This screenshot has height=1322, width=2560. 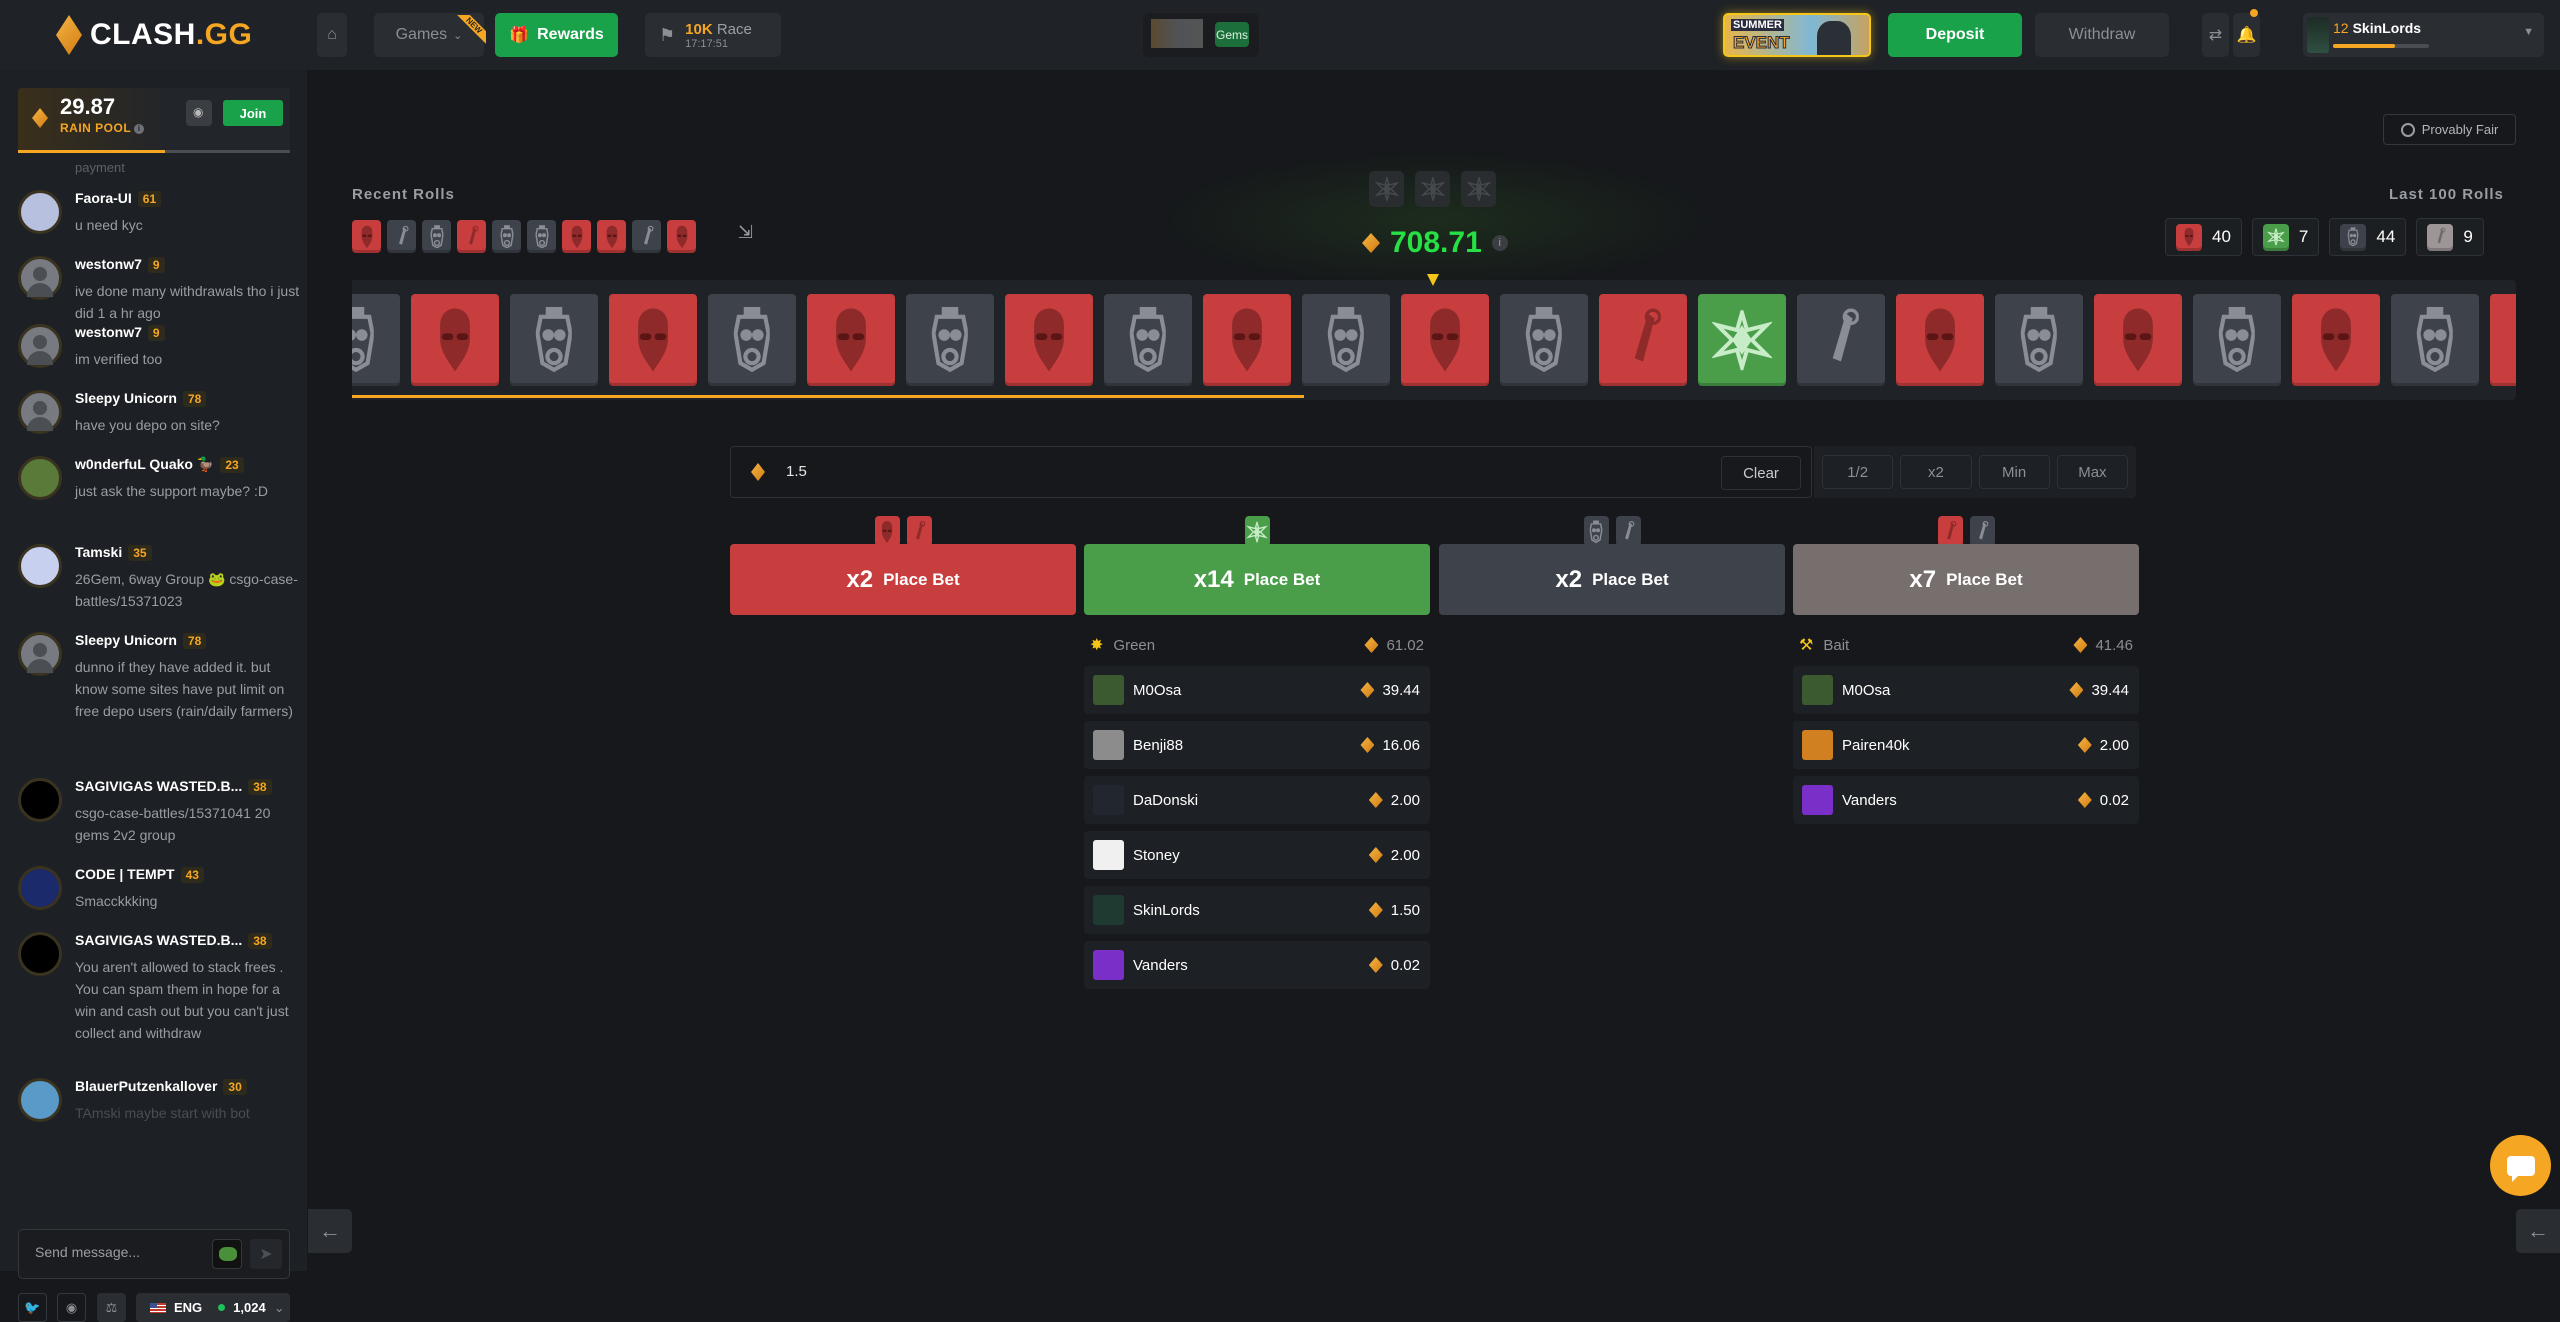 I want to click on bell-icon: 🔔, so click(x=2247, y=35).